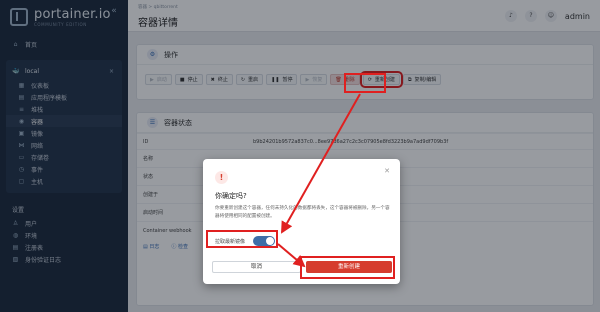 The width and height of the screenshot is (600, 312). Describe the element at coordinates (321, 163) in the screenshot. I see `arrow-to-toggle` at that location.